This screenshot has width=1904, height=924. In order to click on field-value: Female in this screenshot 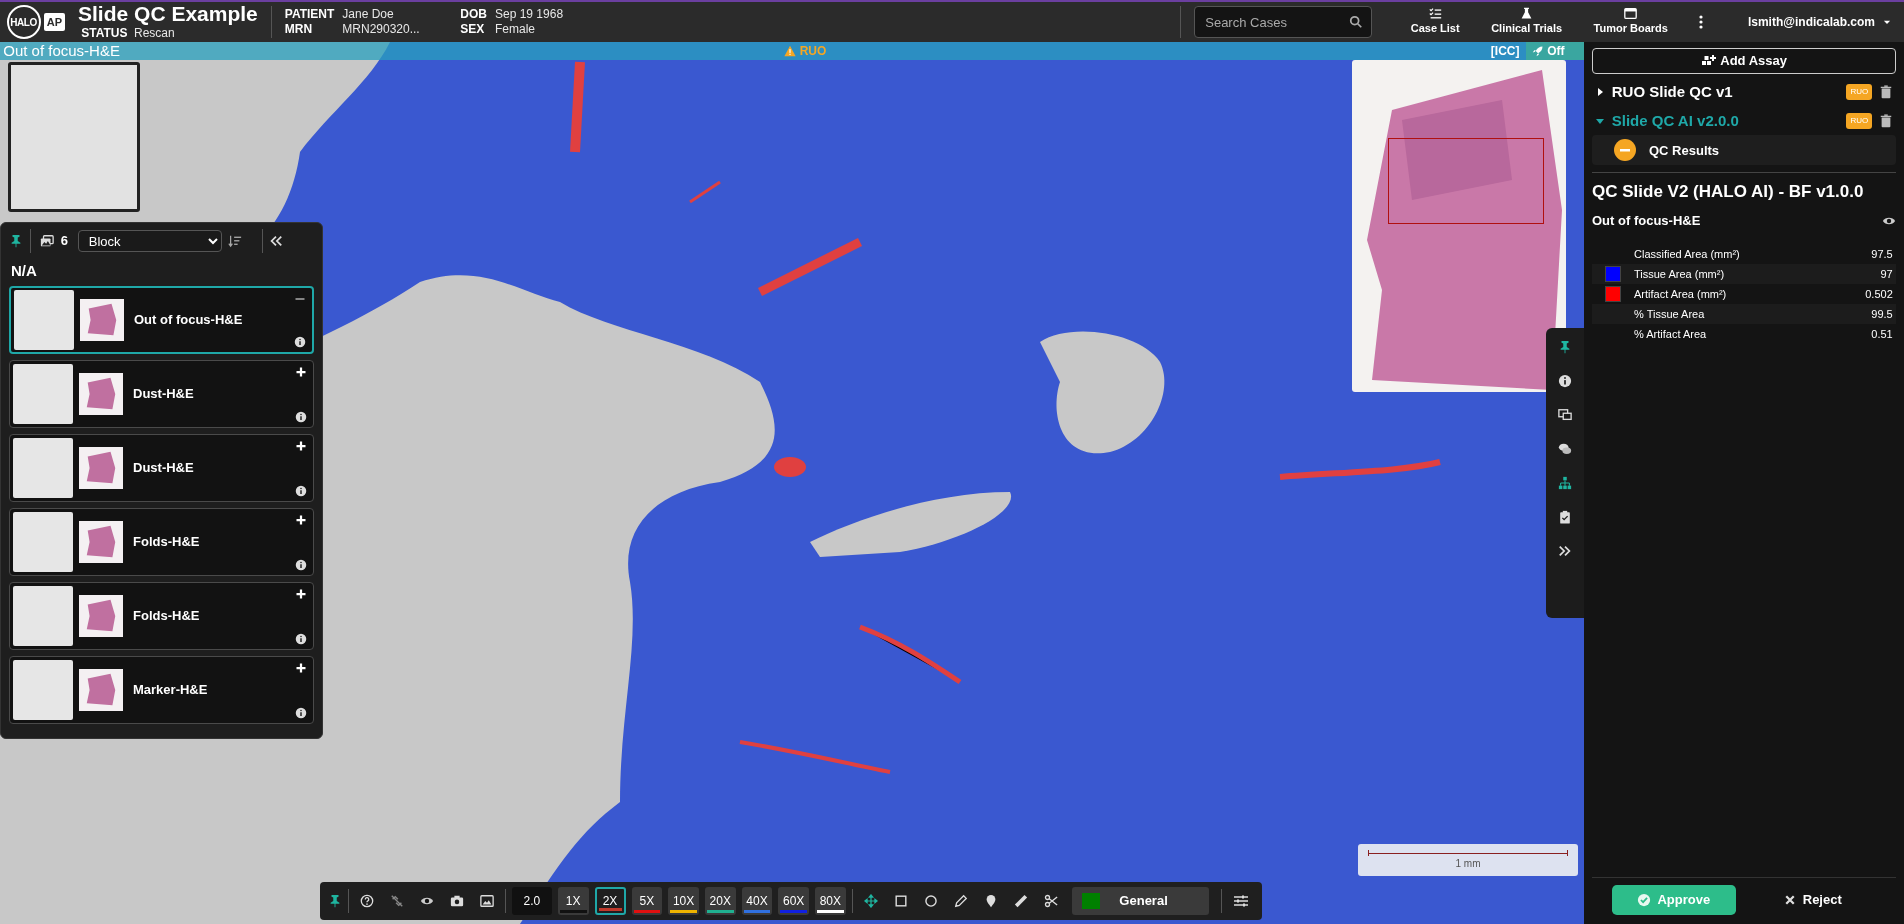, I will do `click(515, 29)`.